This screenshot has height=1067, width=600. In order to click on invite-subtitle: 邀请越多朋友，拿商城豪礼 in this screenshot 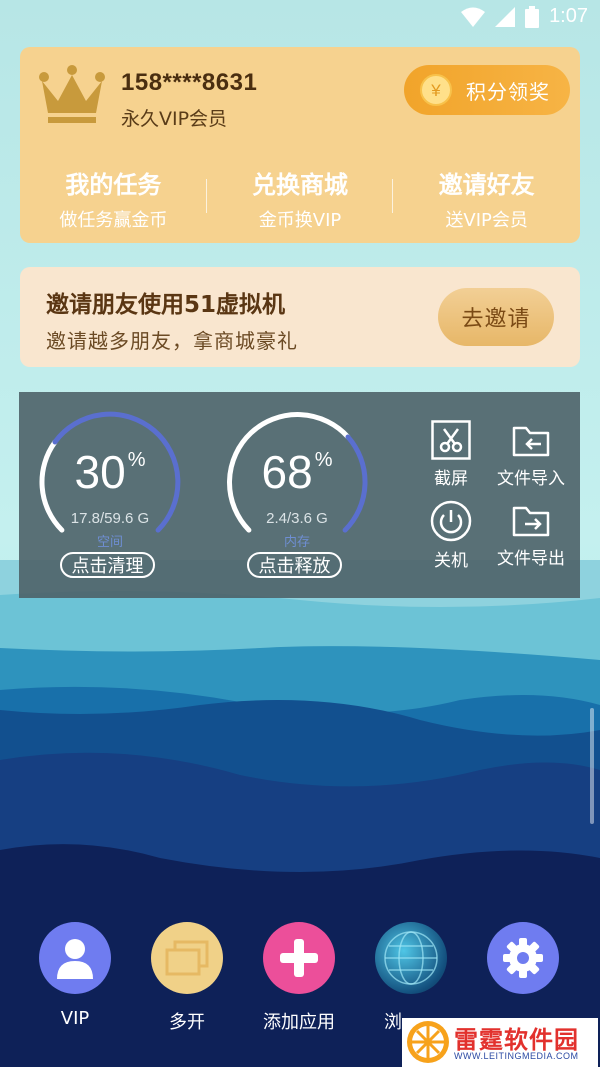, I will do `click(172, 341)`.